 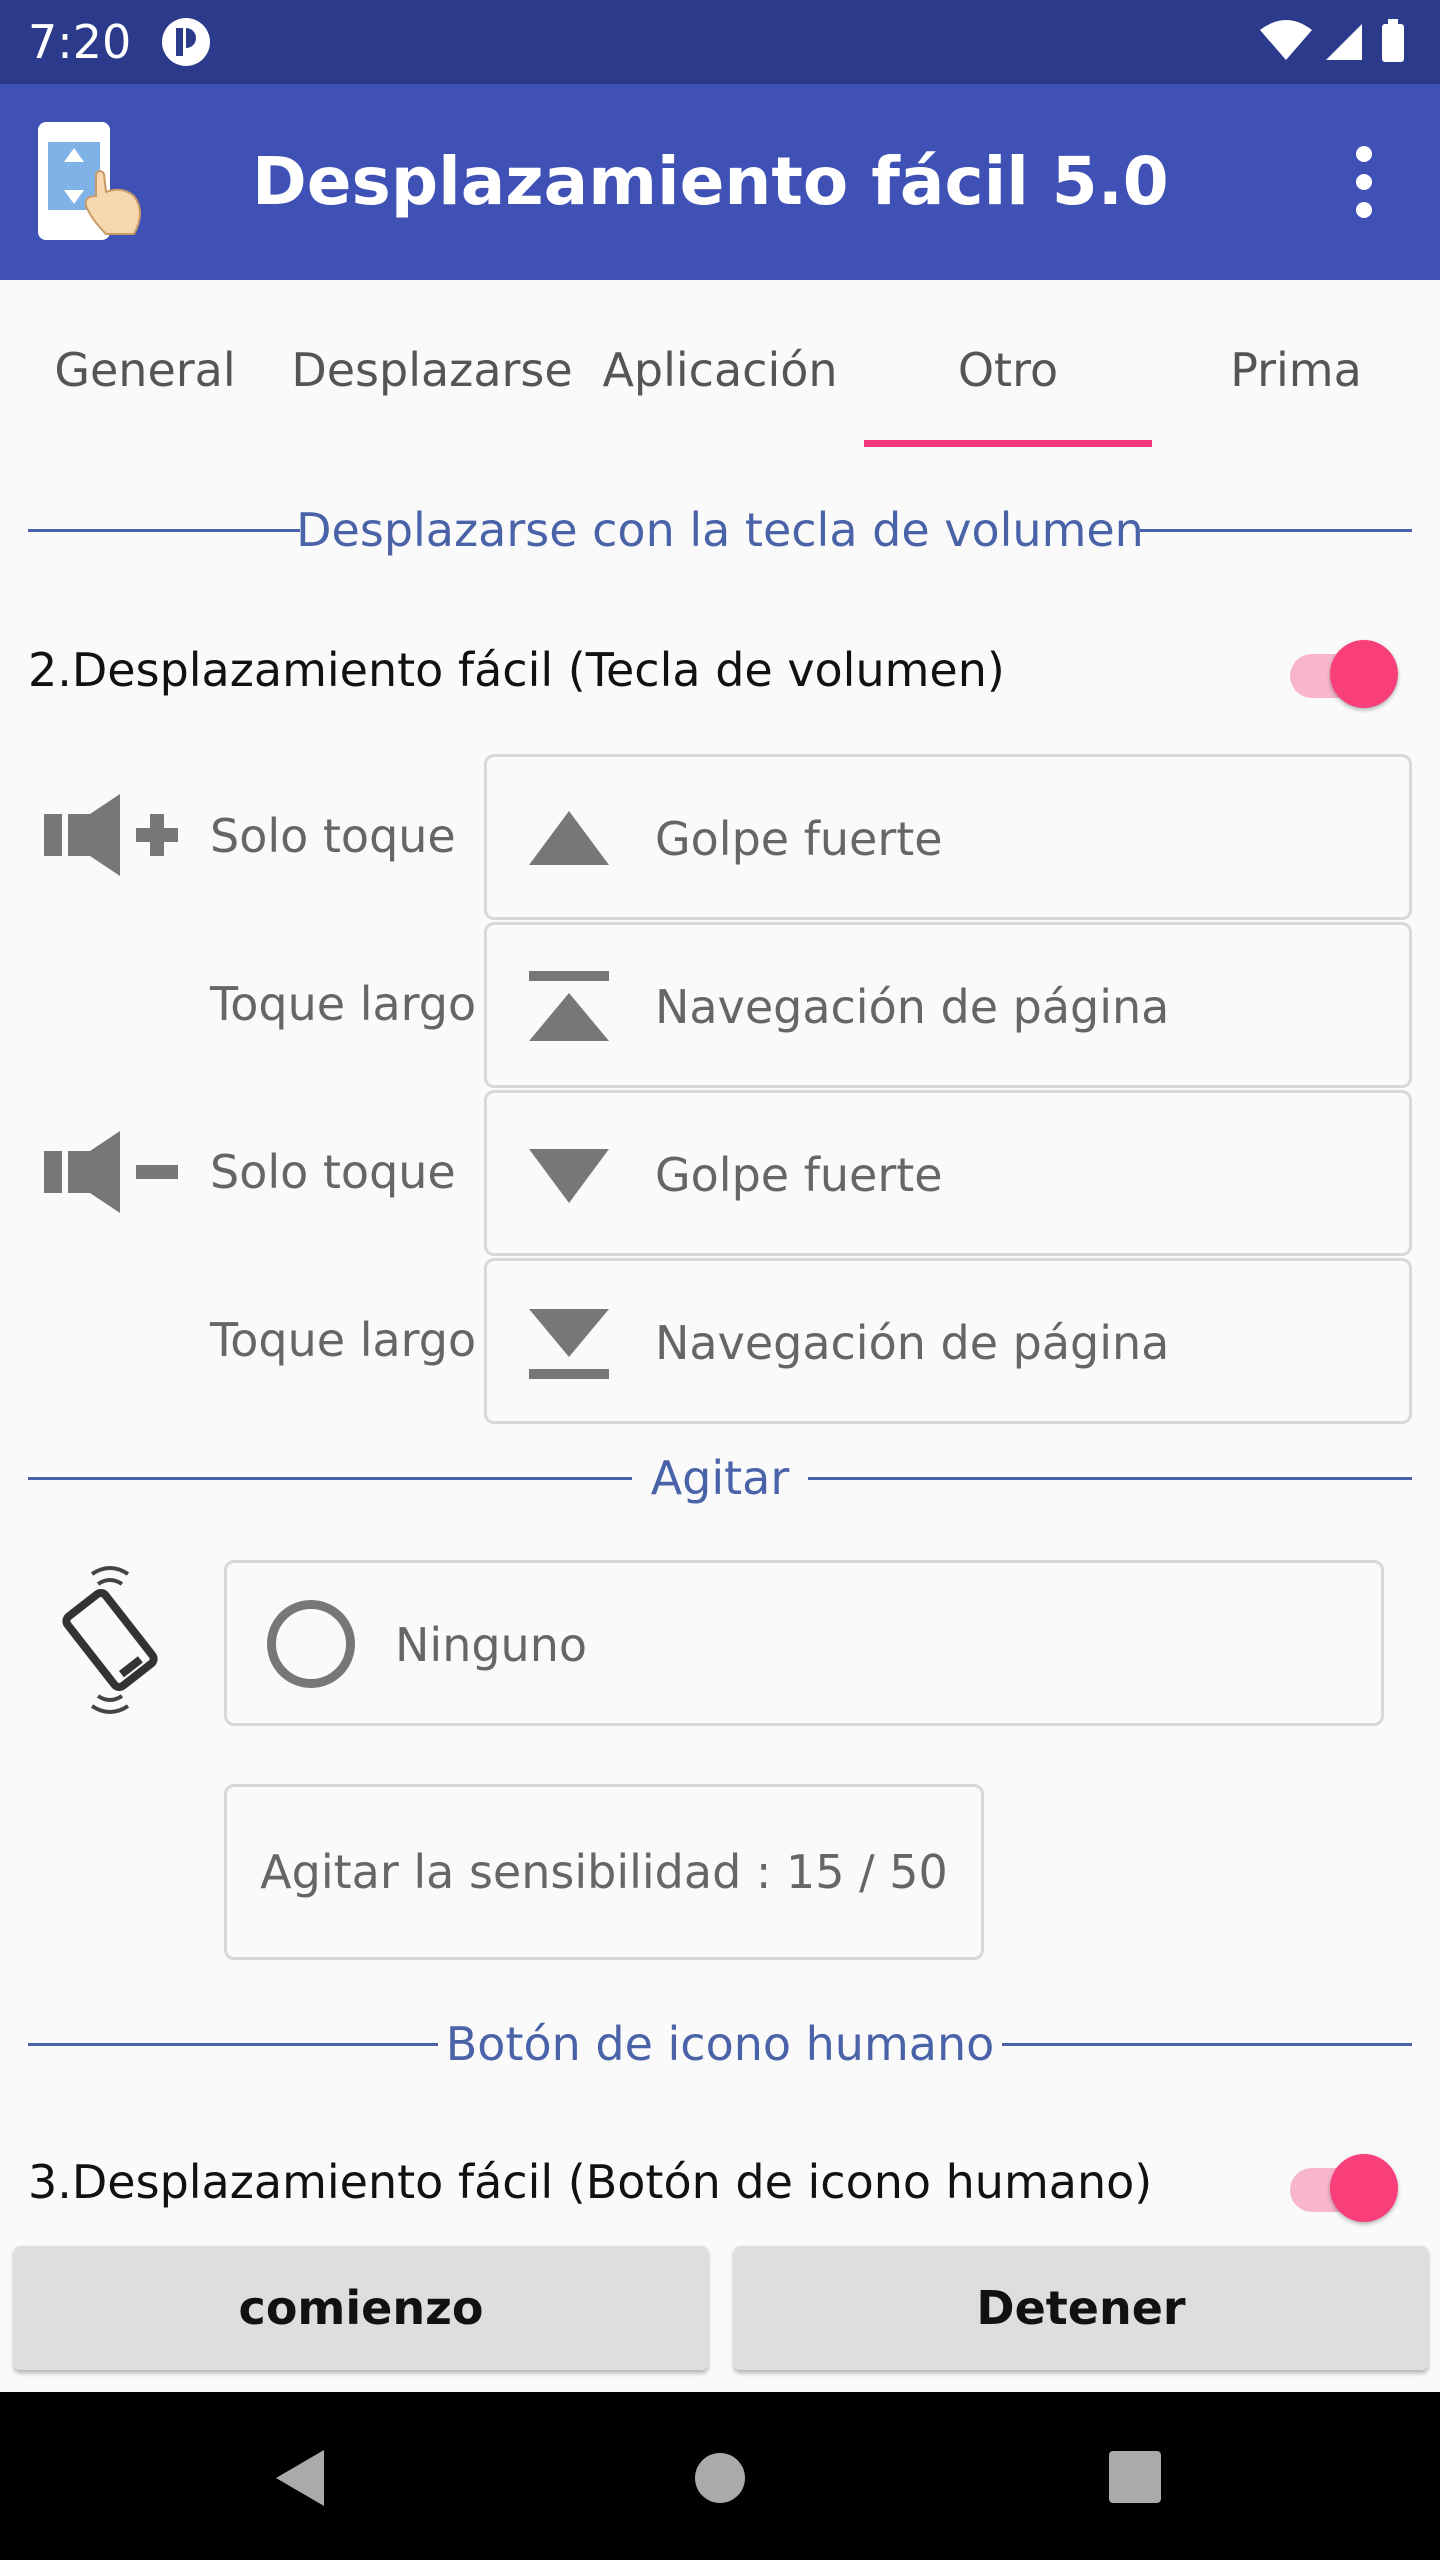 I want to click on action-select-volume-up-tap: Golpe fuerte, so click(x=948, y=837).